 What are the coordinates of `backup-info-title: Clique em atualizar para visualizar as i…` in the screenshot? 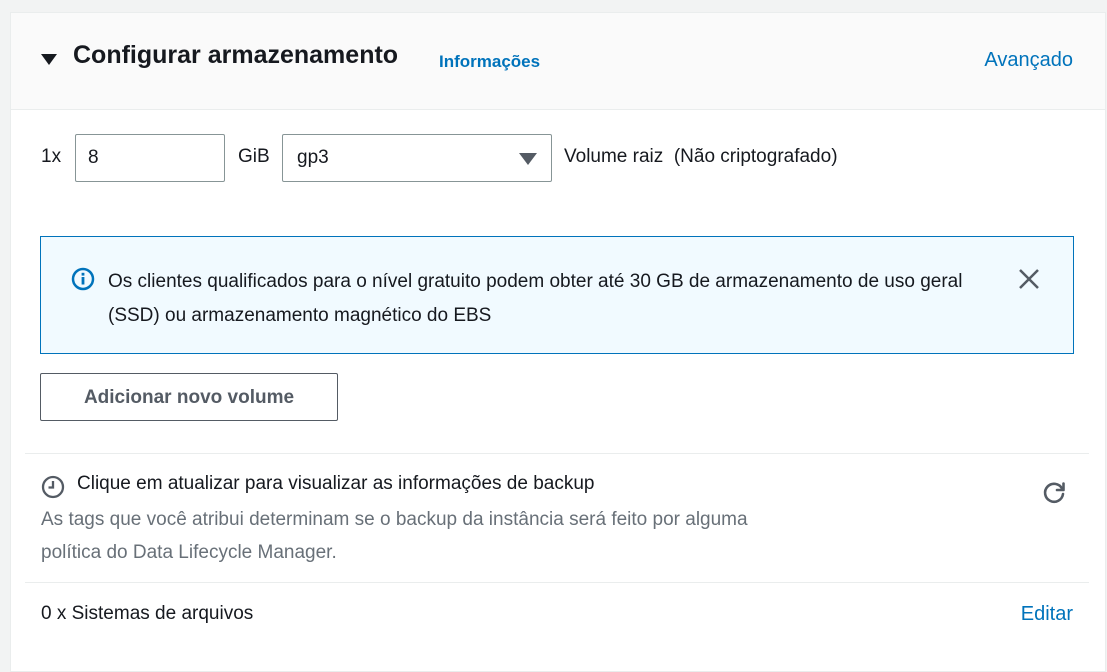 It's located at (336, 483).